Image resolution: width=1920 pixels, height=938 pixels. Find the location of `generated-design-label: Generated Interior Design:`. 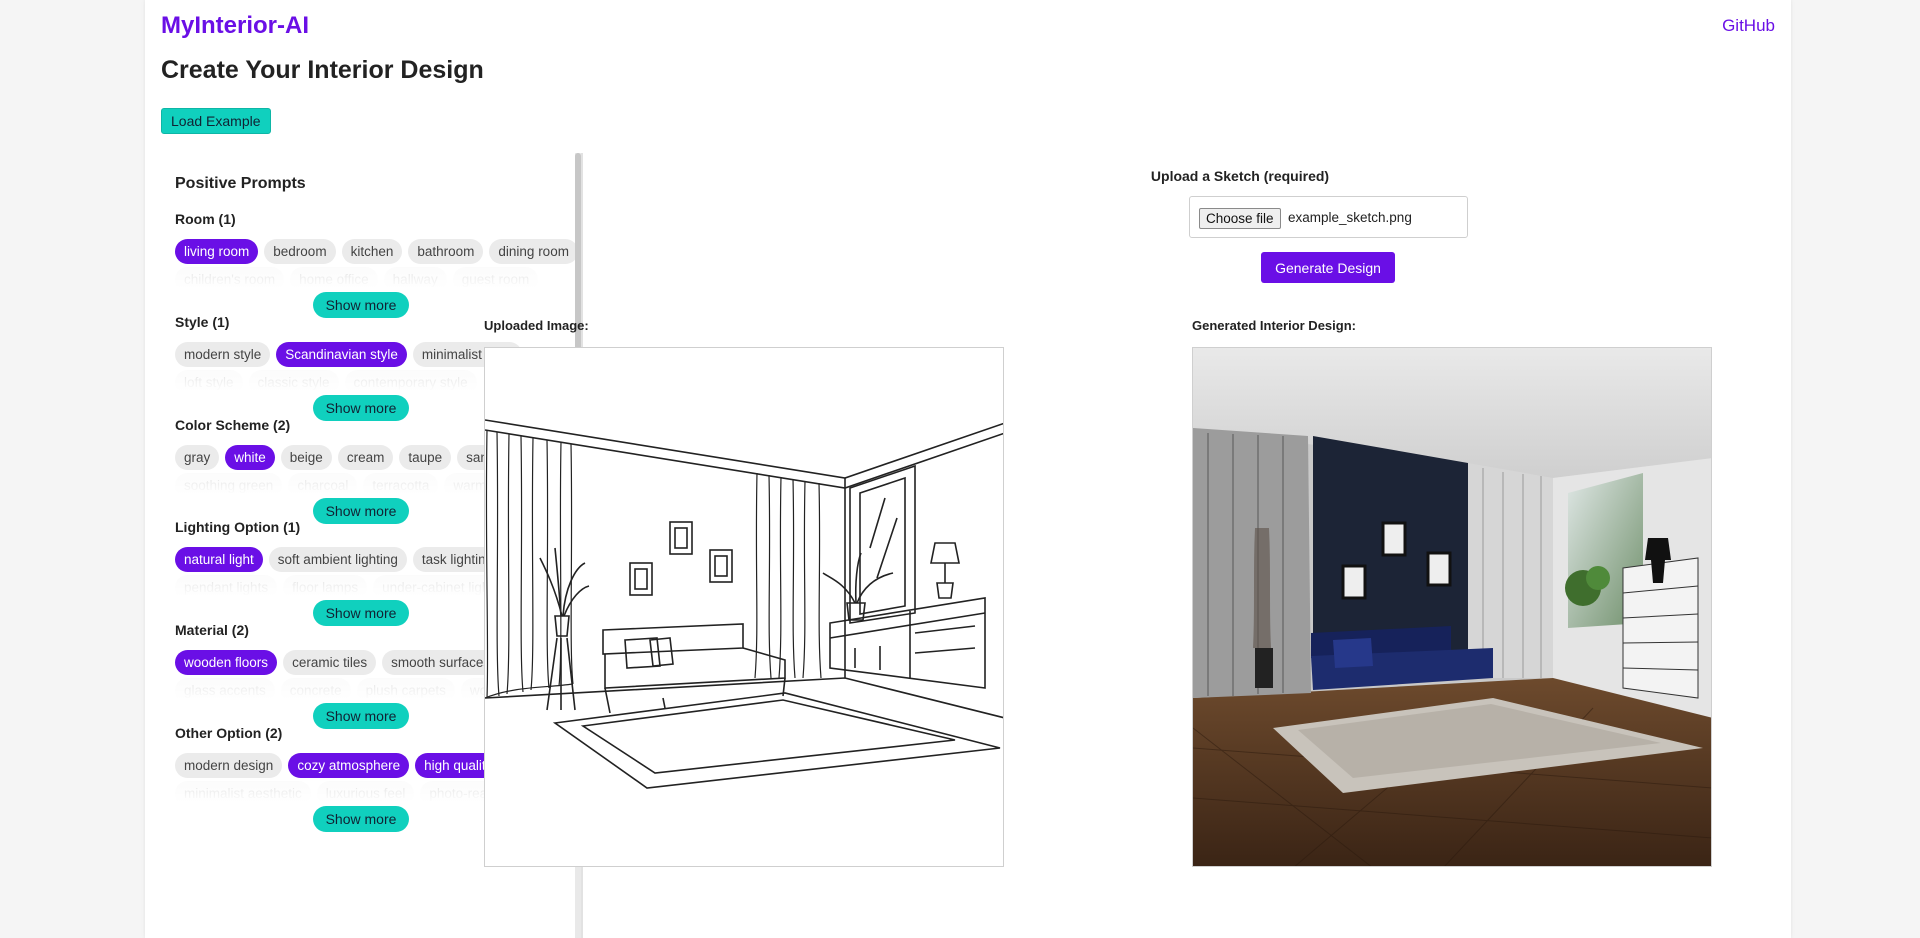

generated-design-label: Generated Interior Design: is located at coordinates (1274, 325).